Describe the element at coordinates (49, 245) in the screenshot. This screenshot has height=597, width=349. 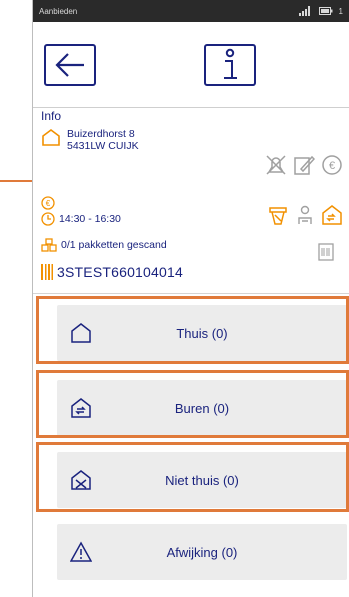
I see `packages-icon` at that location.